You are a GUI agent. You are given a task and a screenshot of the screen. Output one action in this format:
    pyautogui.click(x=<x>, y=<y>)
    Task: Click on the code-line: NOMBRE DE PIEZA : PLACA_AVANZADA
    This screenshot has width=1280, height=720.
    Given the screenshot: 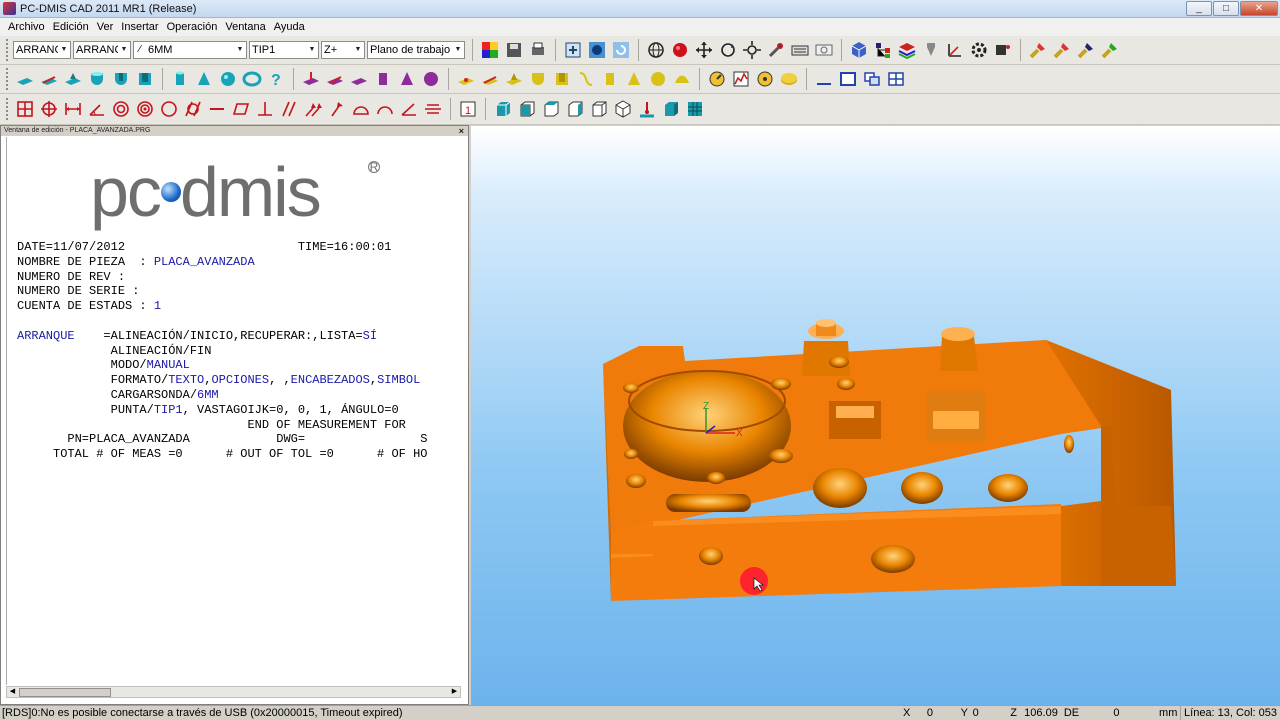 What is the action you would take?
    pyautogui.click(x=222, y=262)
    